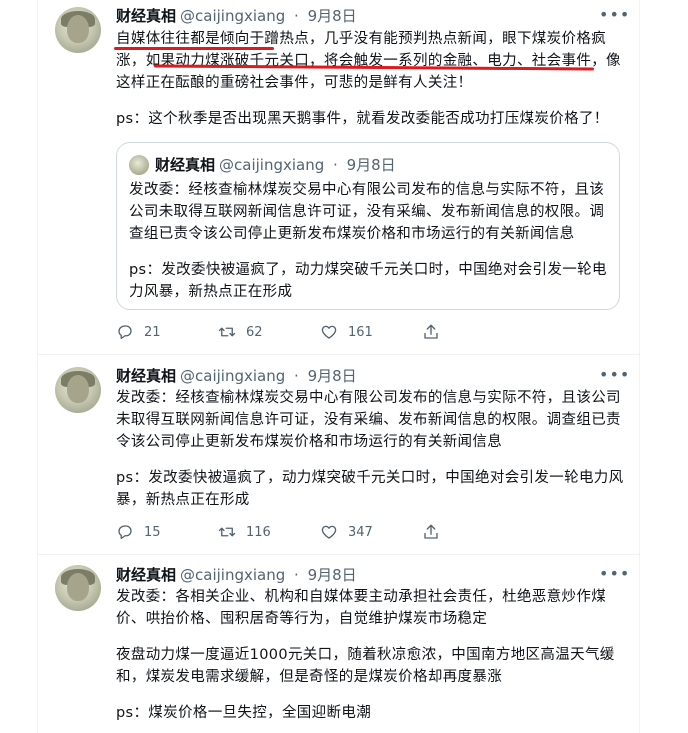  What do you see at coordinates (138, 332) in the screenshot?
I see `reply-button: 21` at bounding box center [138, 332].